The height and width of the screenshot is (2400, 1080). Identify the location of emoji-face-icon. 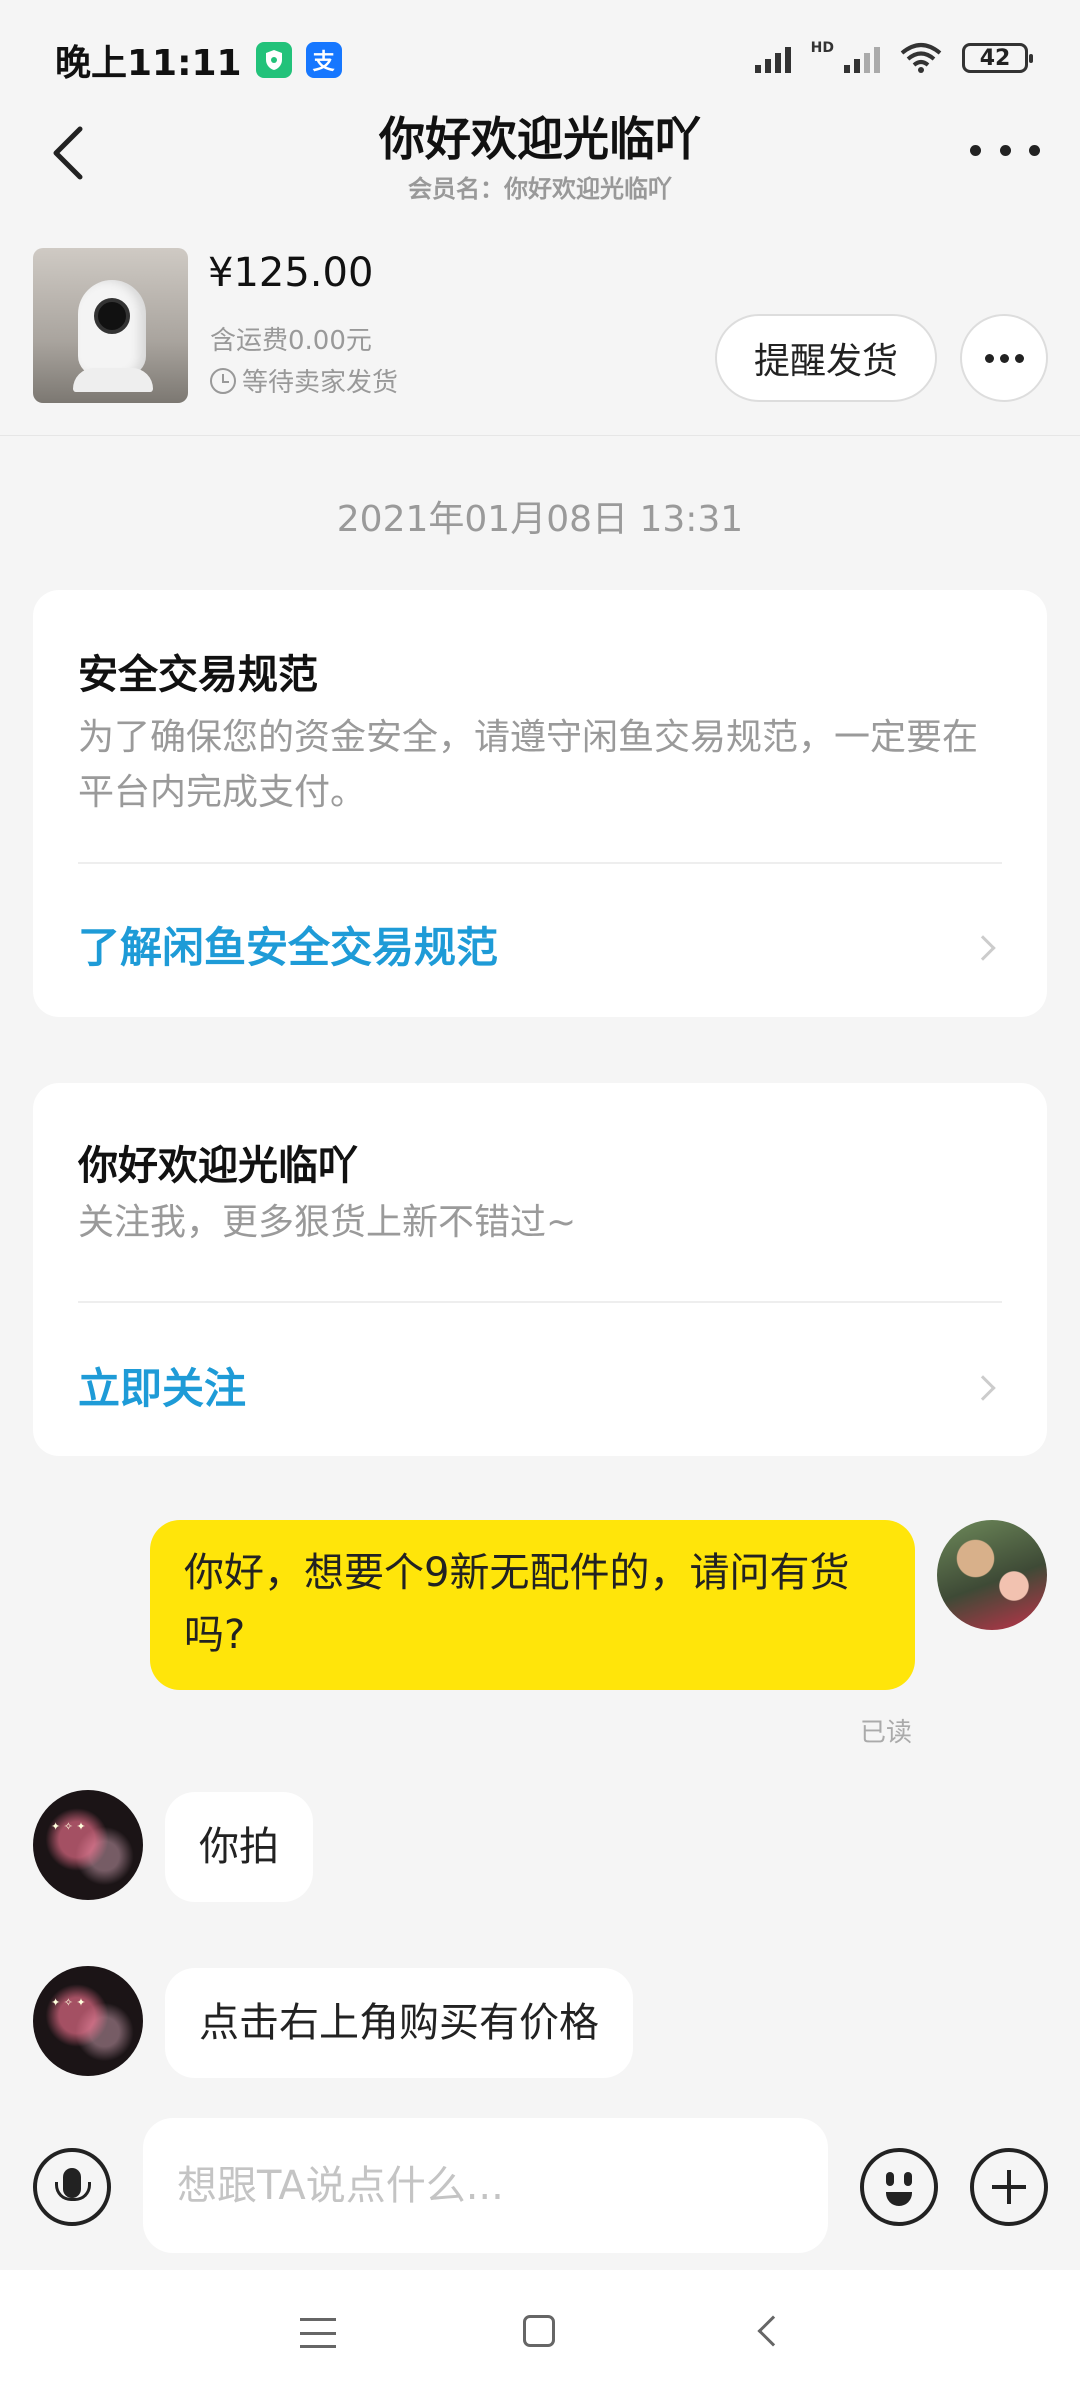
(890, 2179).